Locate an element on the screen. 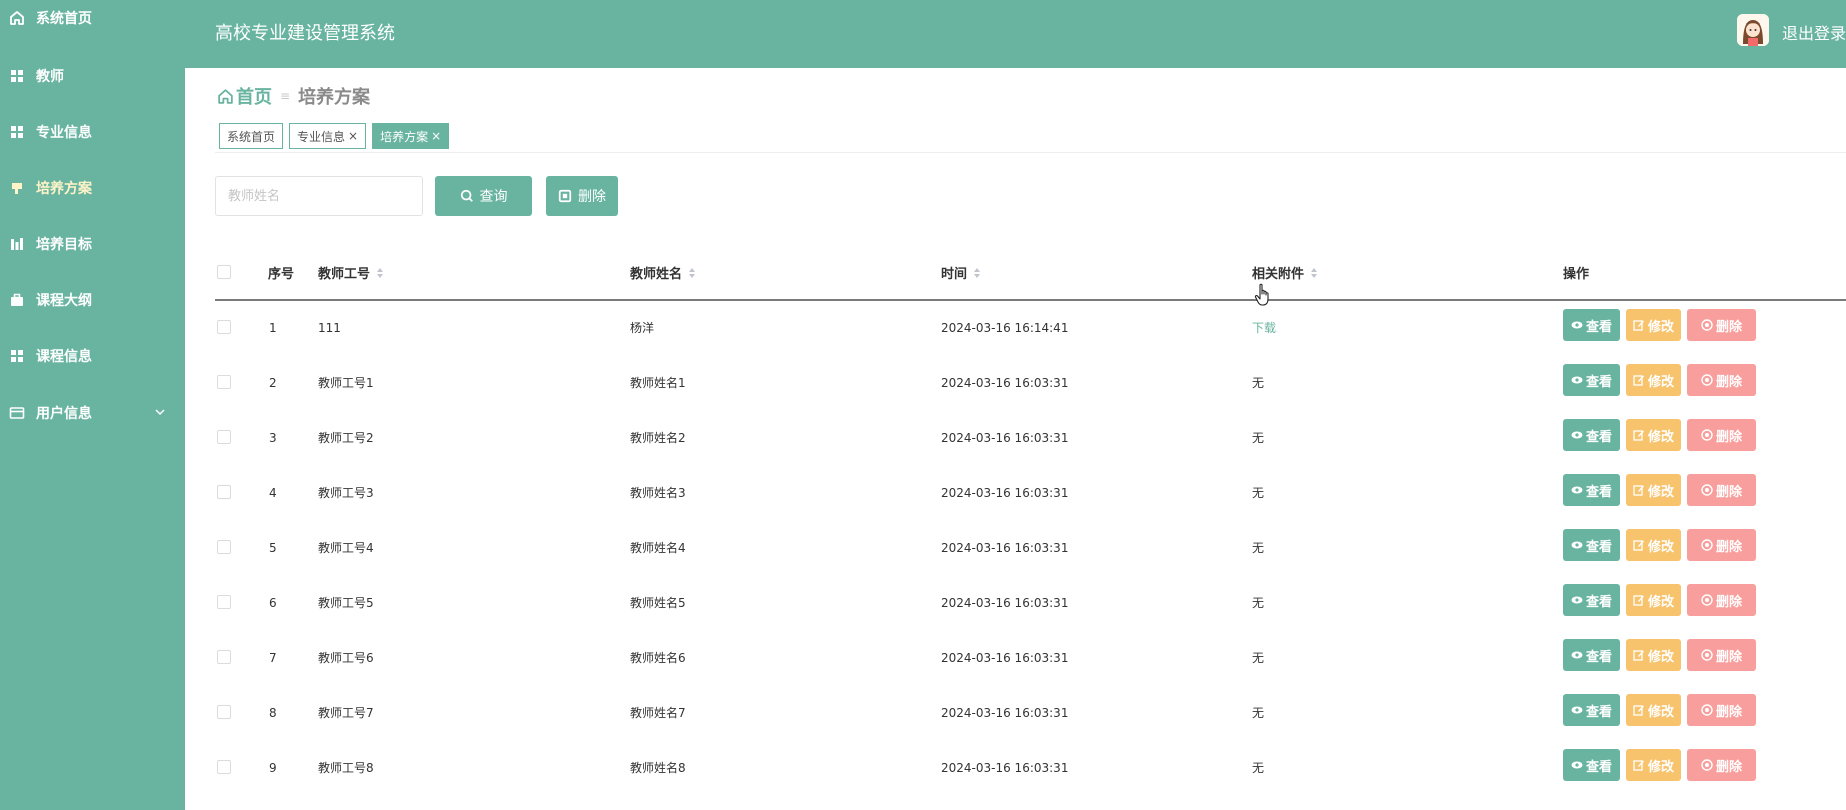 The width and height of the screenshot is (1846, 810). hand-cursor-icon is located at coordinates (1261, 294).